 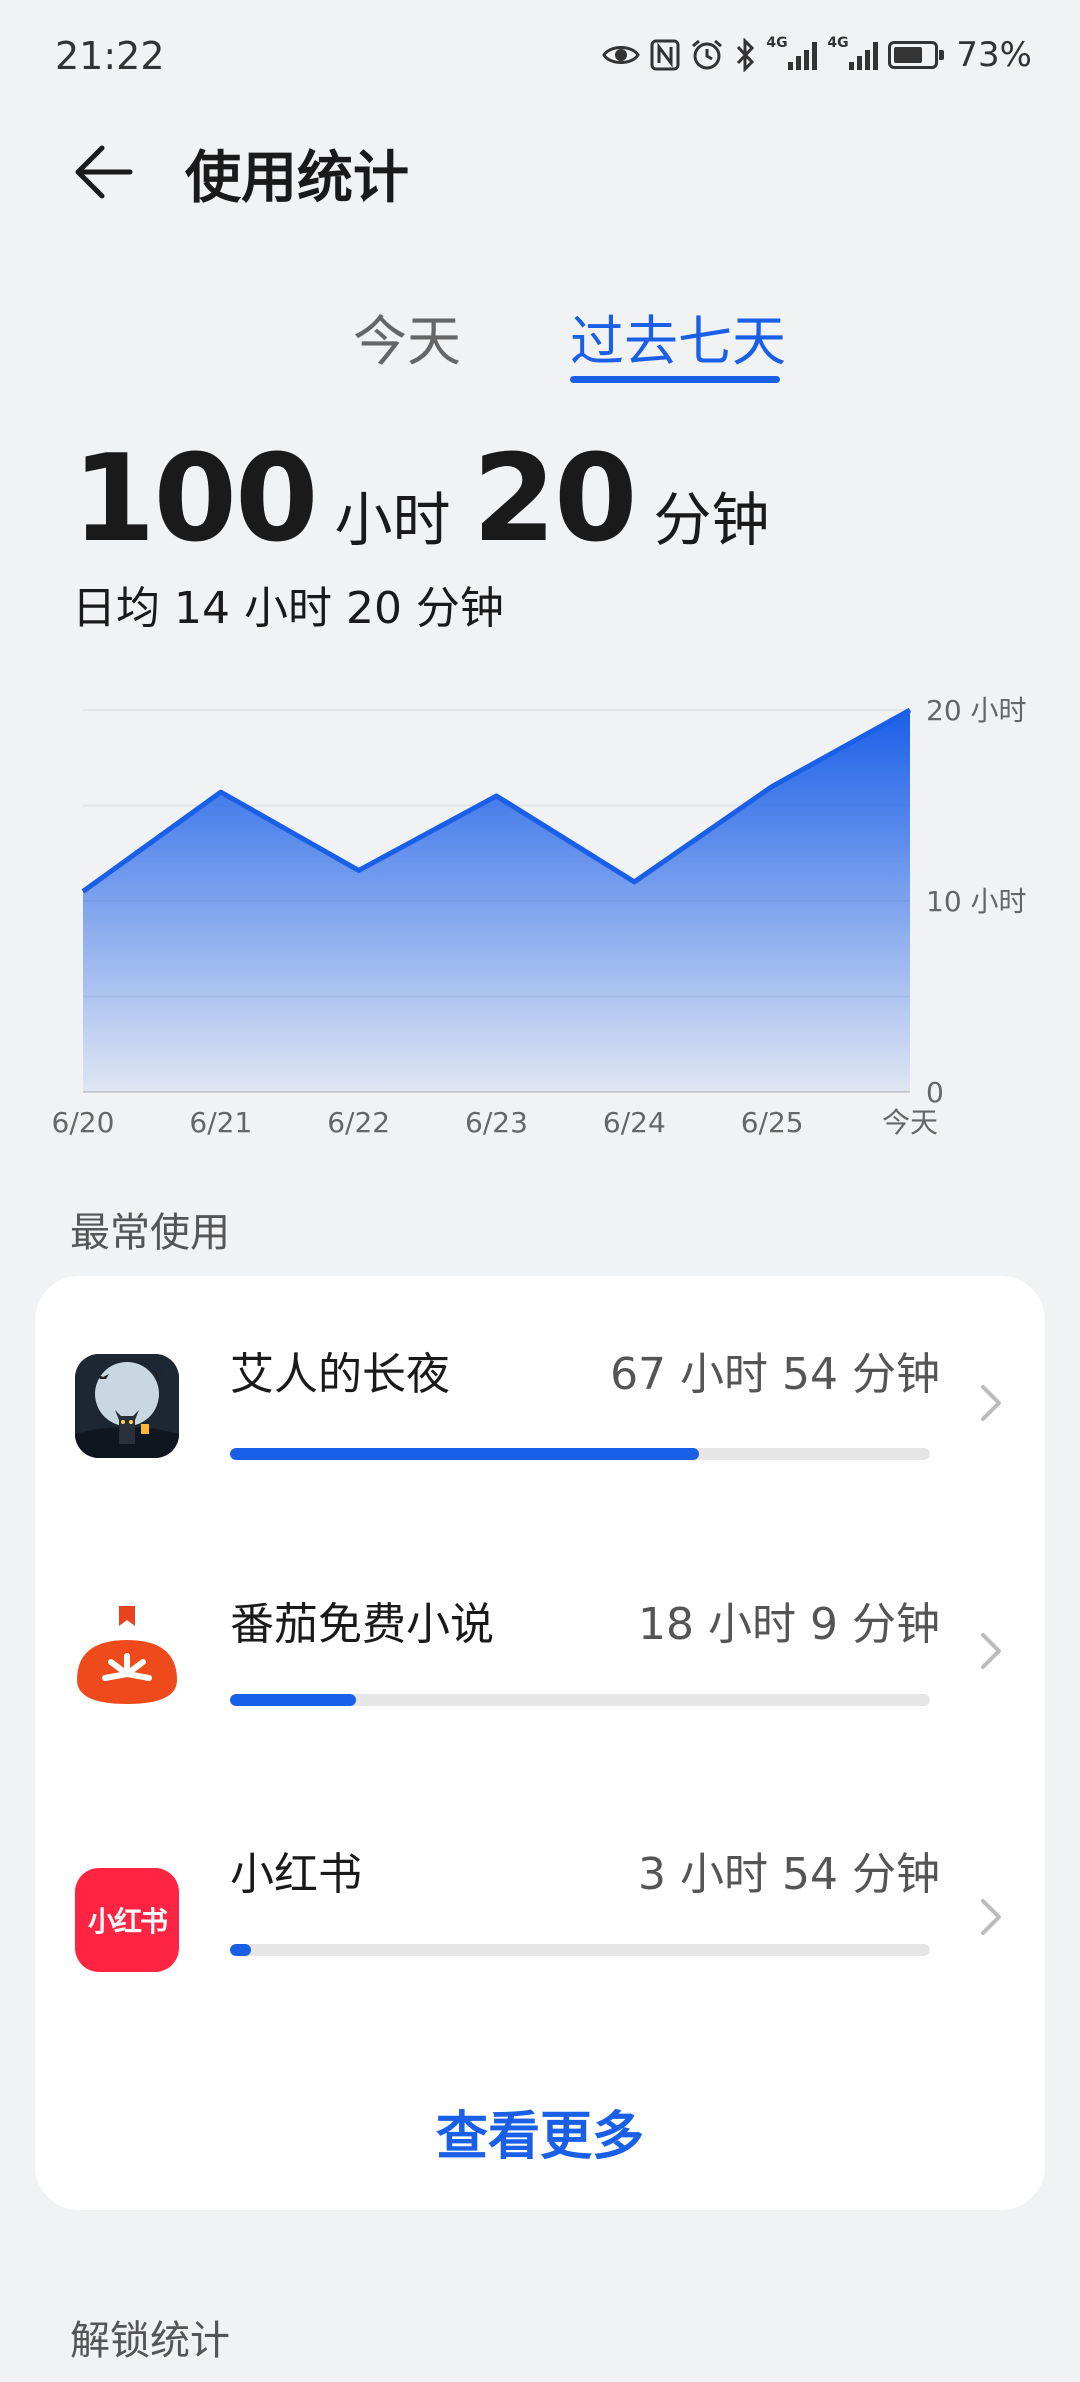 I want to click on x-tick-label: 今天, so click(x=910, y=1122).